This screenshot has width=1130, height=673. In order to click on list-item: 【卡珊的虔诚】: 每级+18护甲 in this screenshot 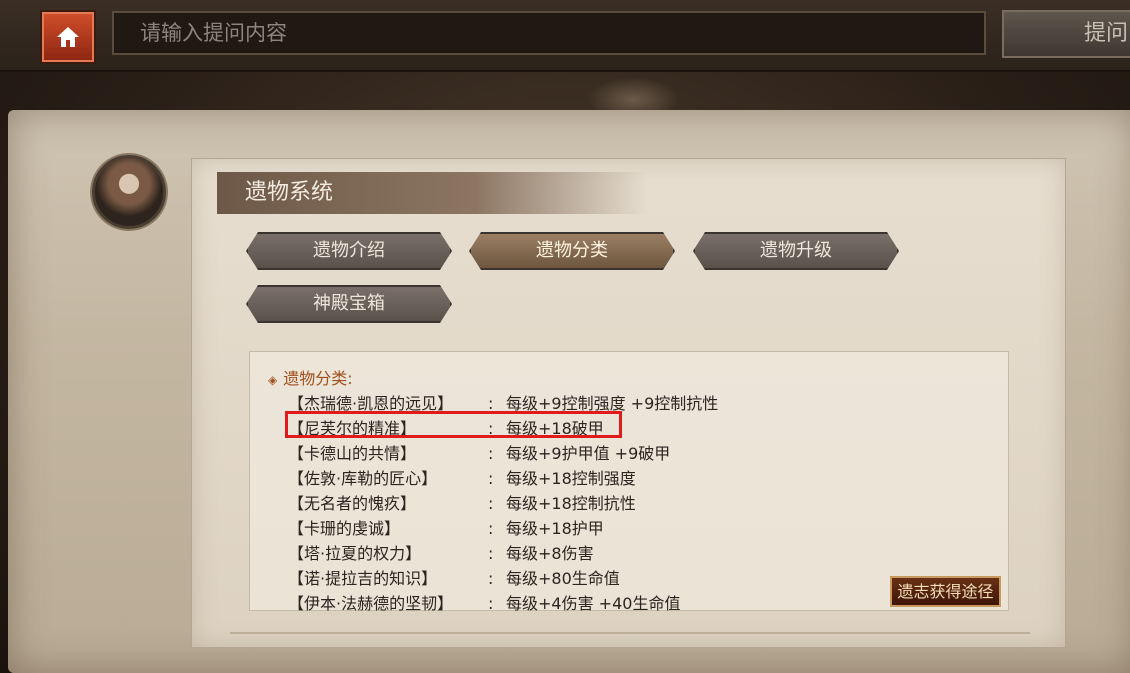, I will do `click(446, 527)`.